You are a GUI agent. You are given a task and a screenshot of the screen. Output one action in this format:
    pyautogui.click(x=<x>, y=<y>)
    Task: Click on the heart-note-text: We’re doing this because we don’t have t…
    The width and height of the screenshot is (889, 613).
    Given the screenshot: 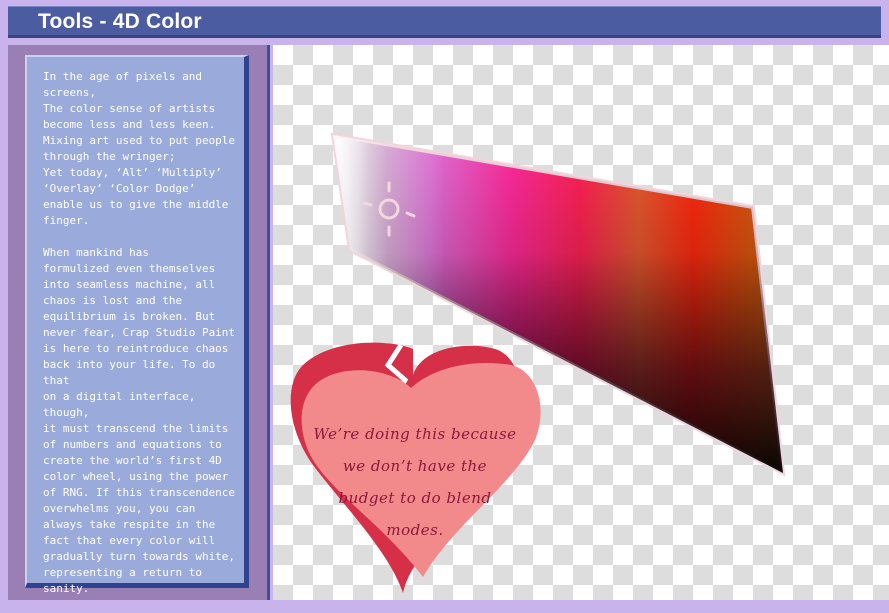 What is the action you would take?
    pyautogui.click(x=415, y=482)
    